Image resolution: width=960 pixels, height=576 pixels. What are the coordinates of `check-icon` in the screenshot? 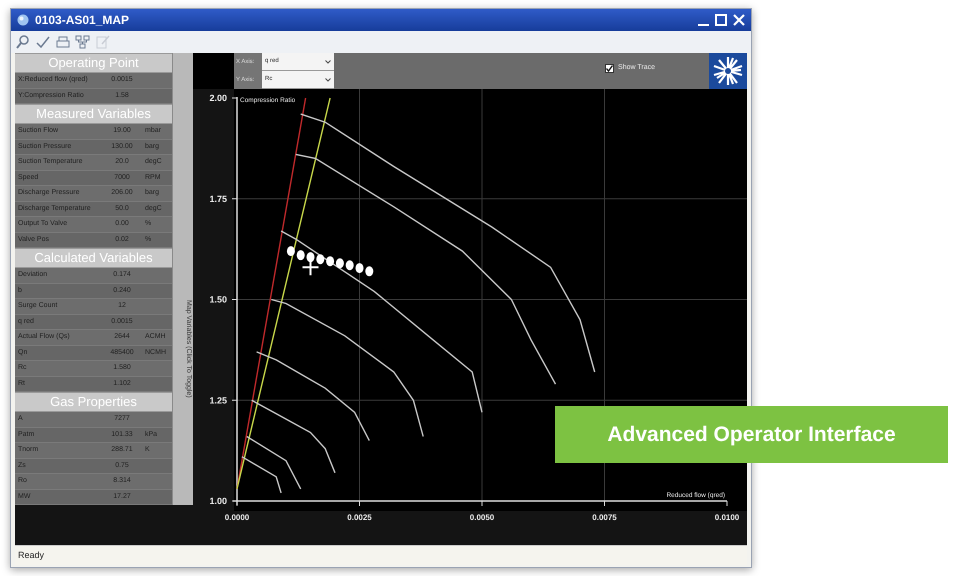 It's located at (43, 42).